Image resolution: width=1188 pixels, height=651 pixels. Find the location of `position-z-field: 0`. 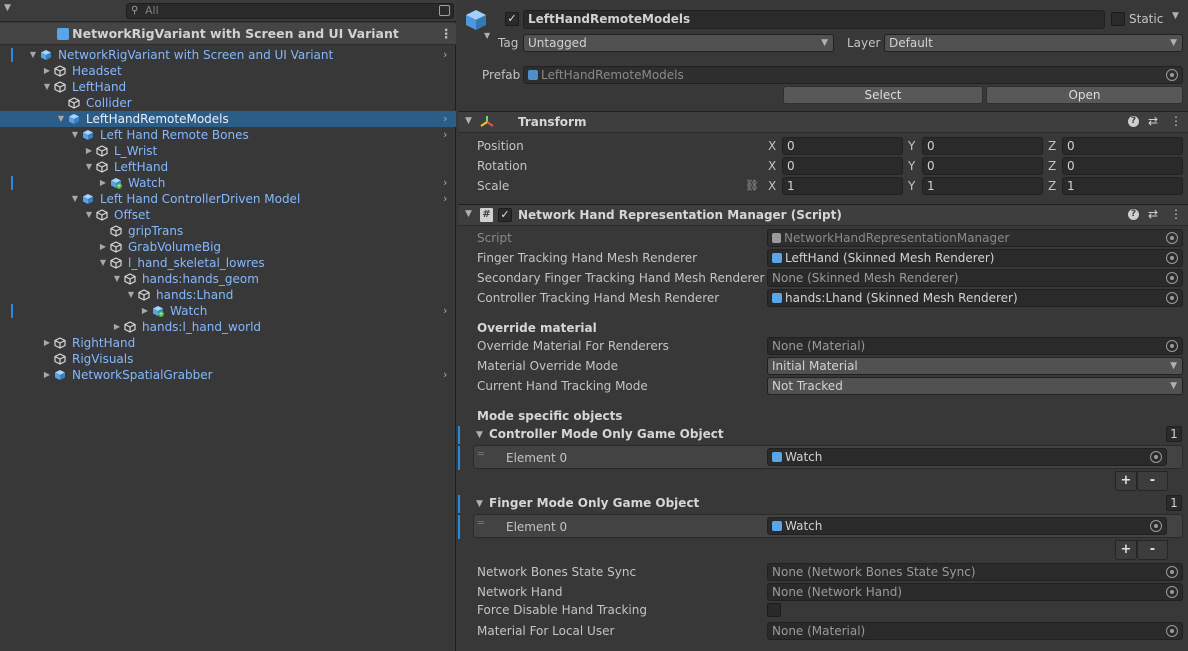

position-z-field: 0 is located at coordinates (1122, 146).